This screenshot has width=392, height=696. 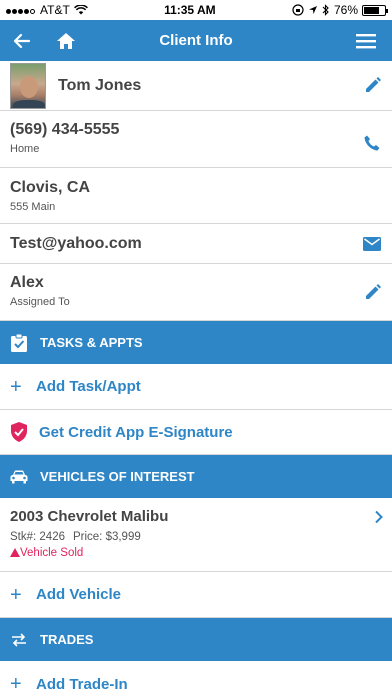 I want to click on edit-assignee-button, so click(x=372, y=292).